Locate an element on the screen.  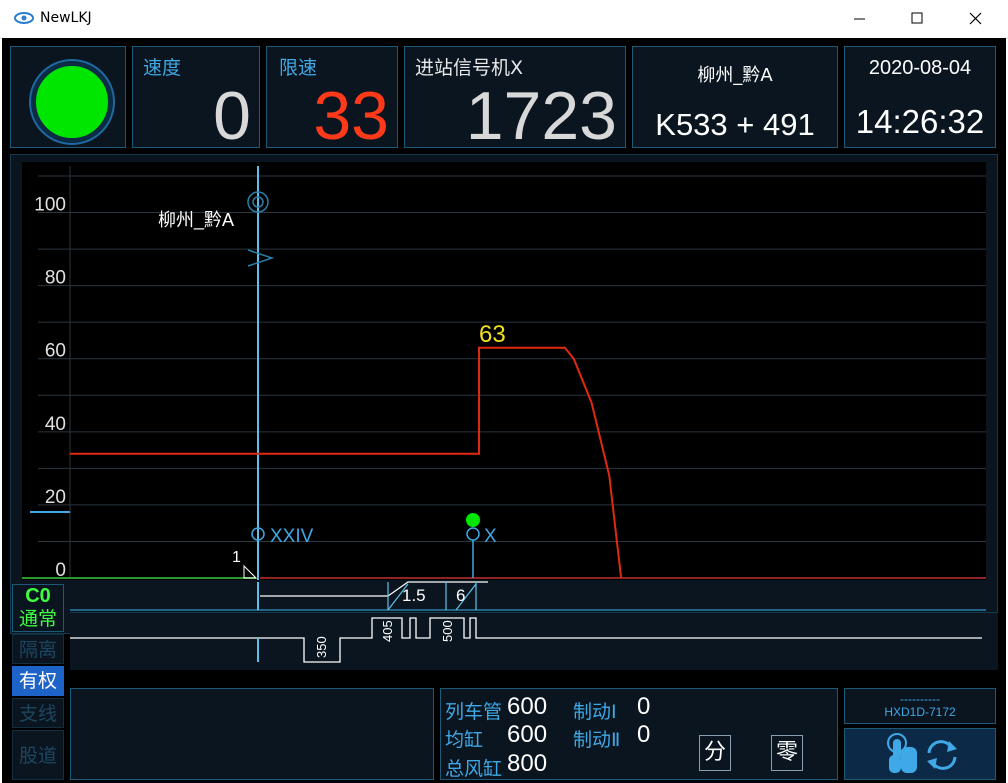
minimize-icon is located at coordinates (859, 19).